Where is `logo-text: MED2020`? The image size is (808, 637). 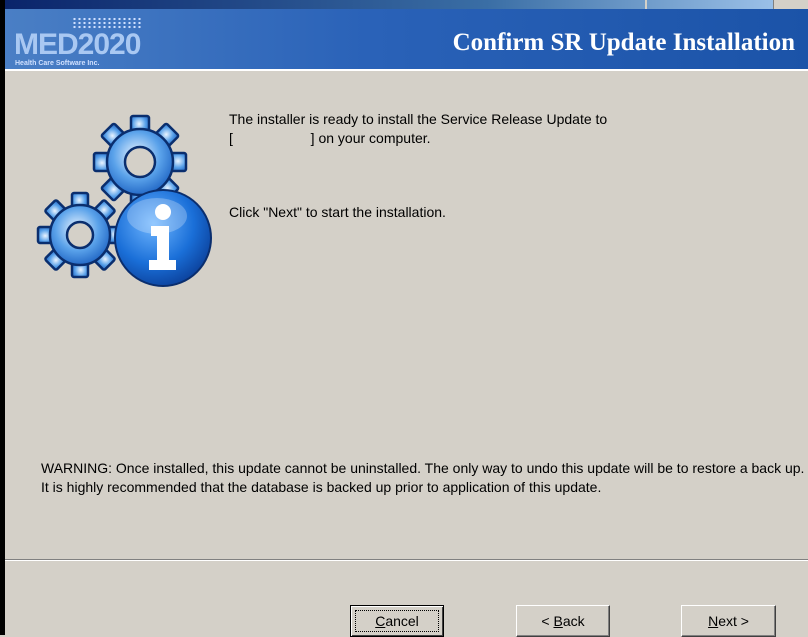
logo-text: MED2020 is located at coordinates (77, 44).